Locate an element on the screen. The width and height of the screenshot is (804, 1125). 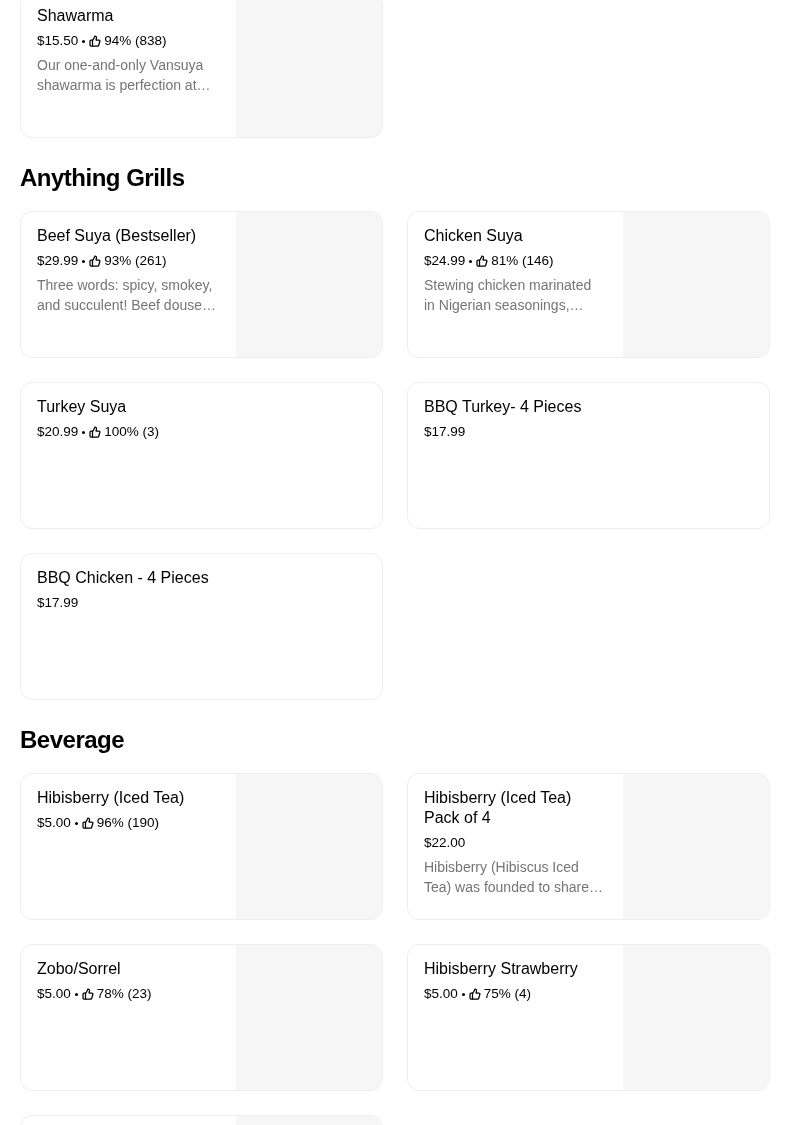
item-rating: 81% (146) is located at coordinates (522, 261).